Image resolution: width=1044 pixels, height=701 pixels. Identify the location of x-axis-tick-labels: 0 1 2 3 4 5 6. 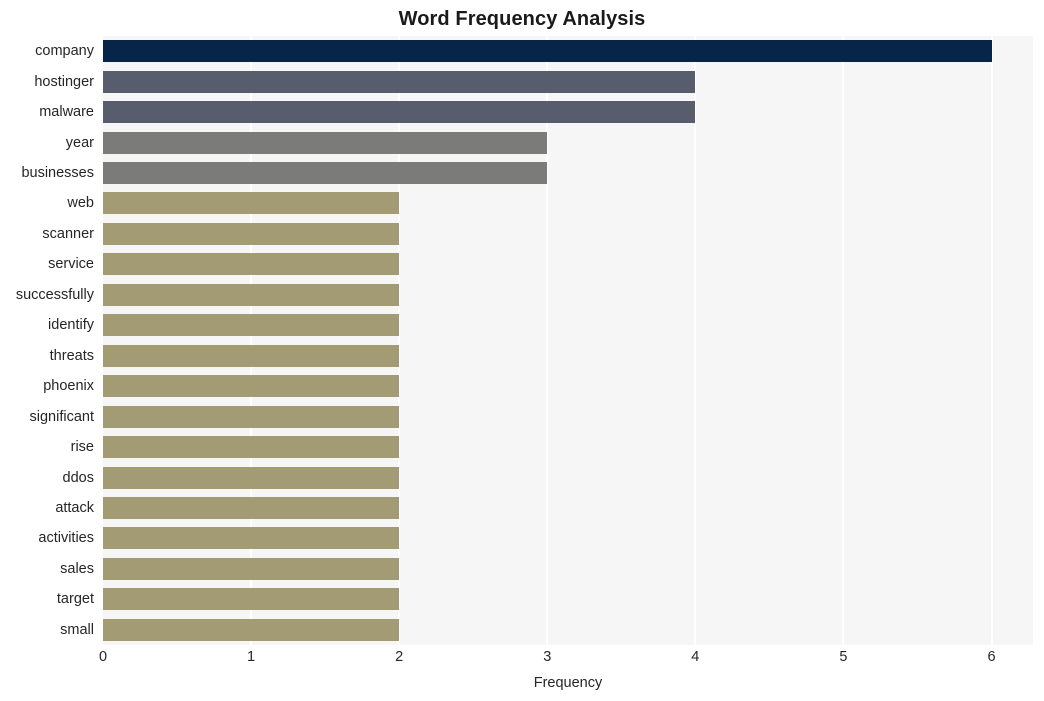
(566, 659).